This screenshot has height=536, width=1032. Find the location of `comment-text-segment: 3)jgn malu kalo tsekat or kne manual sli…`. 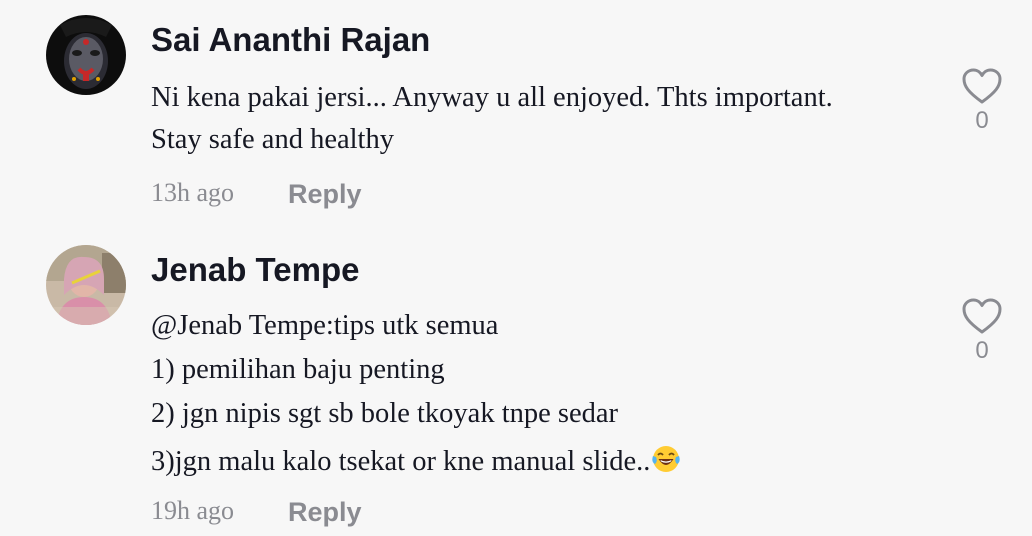

comment-text-segment: 3)jgn malu kalo tsekat or kne manual sli… is located at coordinates (401, 461).